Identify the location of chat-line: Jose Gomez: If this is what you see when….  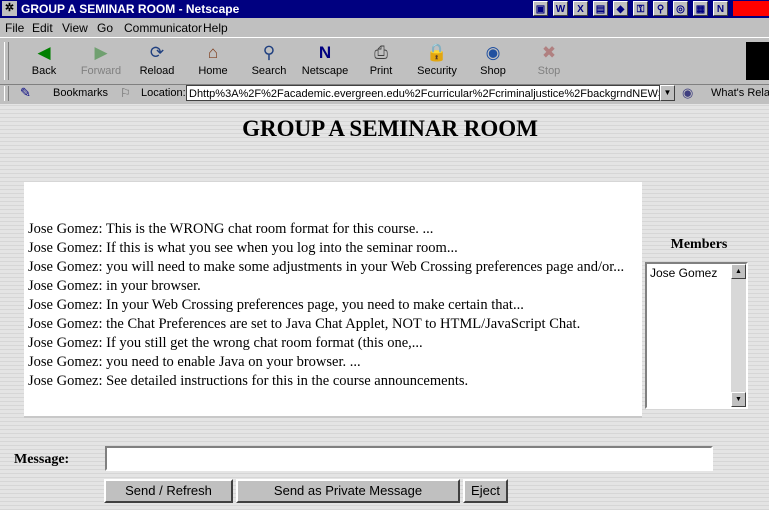
(243, 248).